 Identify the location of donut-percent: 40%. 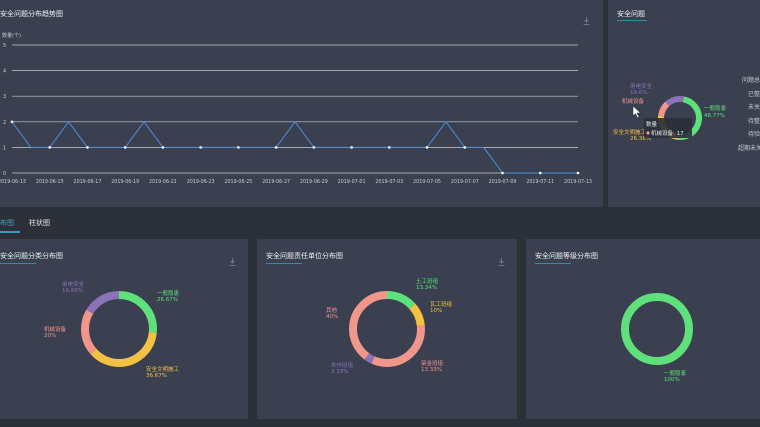
(332, 317).